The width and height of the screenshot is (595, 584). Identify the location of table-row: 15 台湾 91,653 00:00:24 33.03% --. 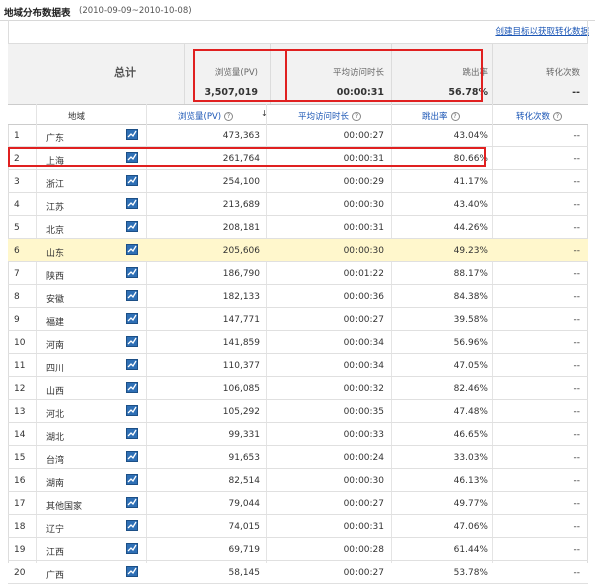
(298, 457).